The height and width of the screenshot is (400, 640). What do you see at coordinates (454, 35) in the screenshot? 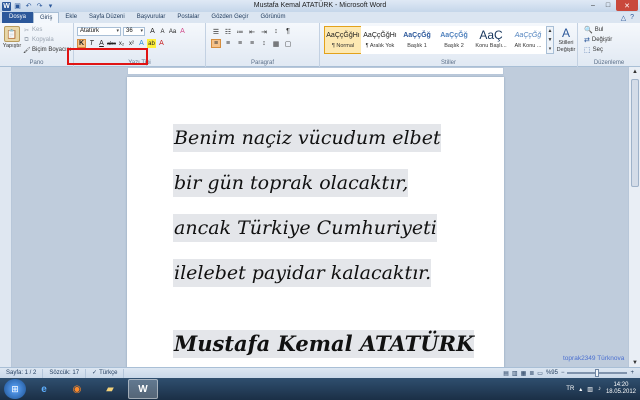
I see `style-sample: AaÇçĞğ` at bounding box center [454, 35].